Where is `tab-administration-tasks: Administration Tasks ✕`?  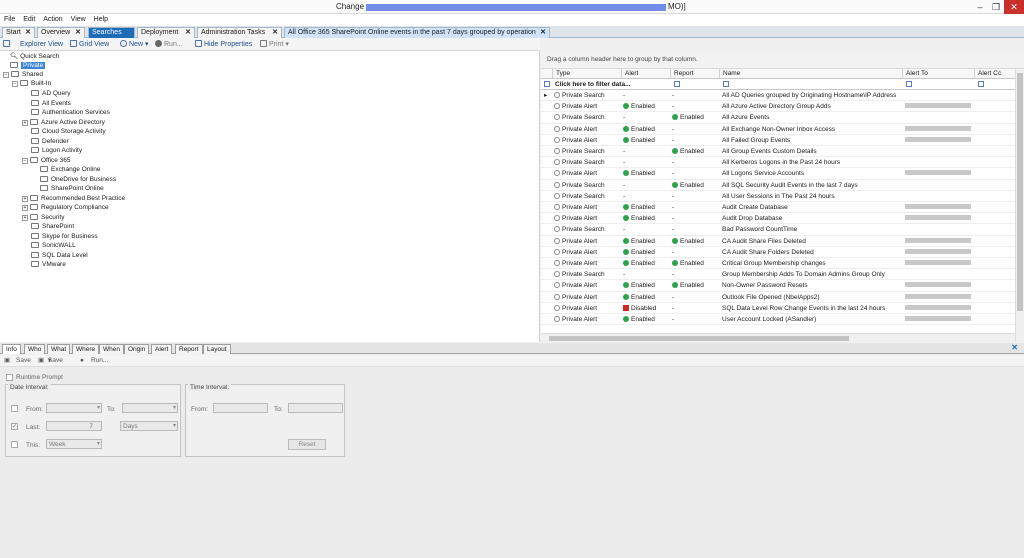 tab-administration-tasks: Administration Tasks ✕ is located at coordinates (239, 32).